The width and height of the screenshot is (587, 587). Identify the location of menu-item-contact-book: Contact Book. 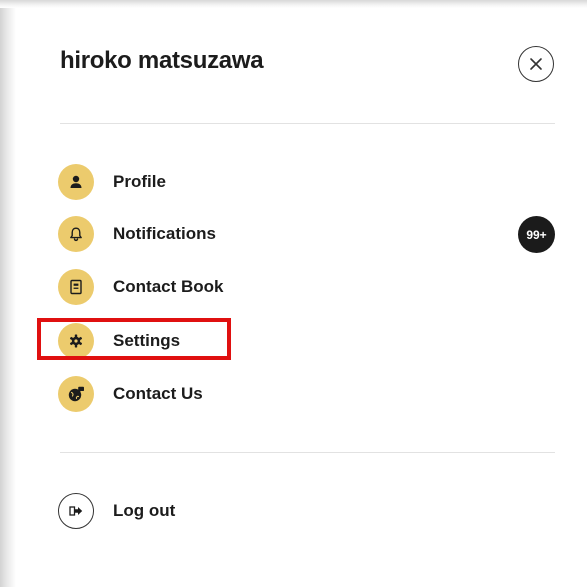
(141, 287).